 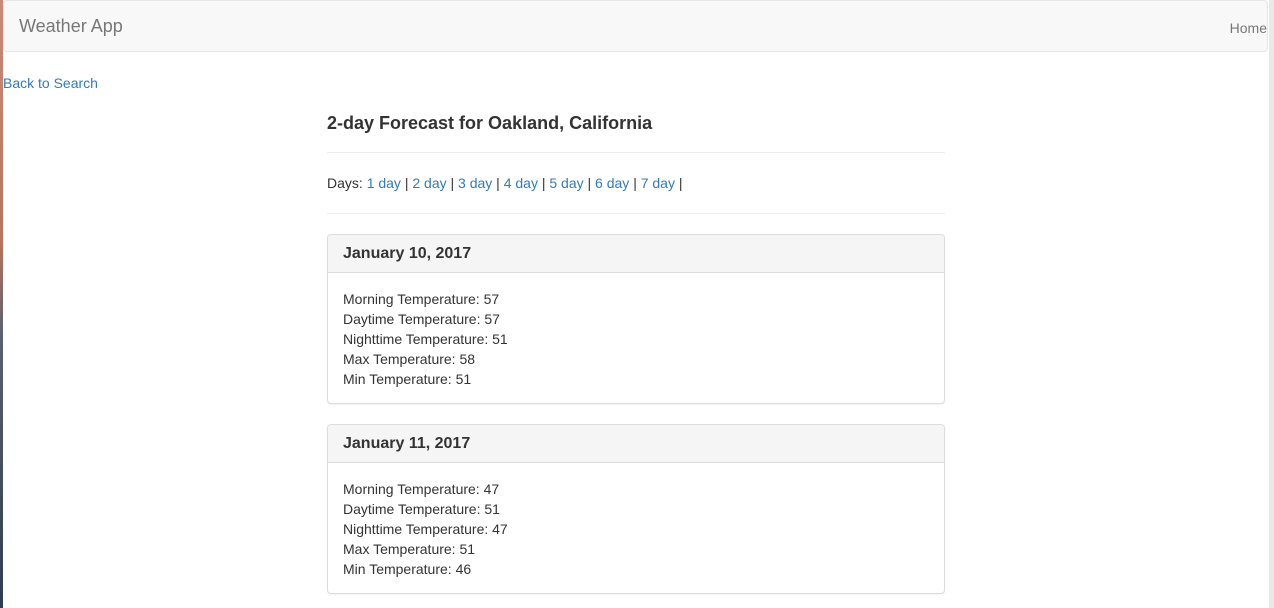 I want to click on days-option-4: 4 day, so click(x=521, y=183).